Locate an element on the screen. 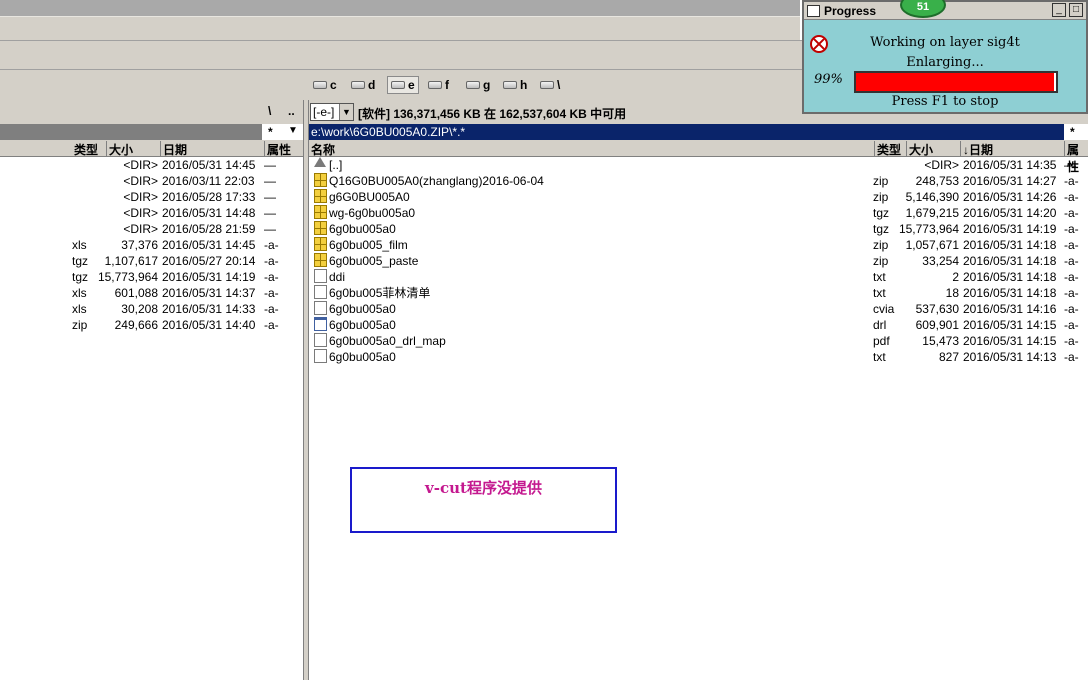 This screenshot has height=680, width=1088. cell-name: Q16G0BU005A0(zhanglang)2016-06-04 is located at coordinates (436, 181).